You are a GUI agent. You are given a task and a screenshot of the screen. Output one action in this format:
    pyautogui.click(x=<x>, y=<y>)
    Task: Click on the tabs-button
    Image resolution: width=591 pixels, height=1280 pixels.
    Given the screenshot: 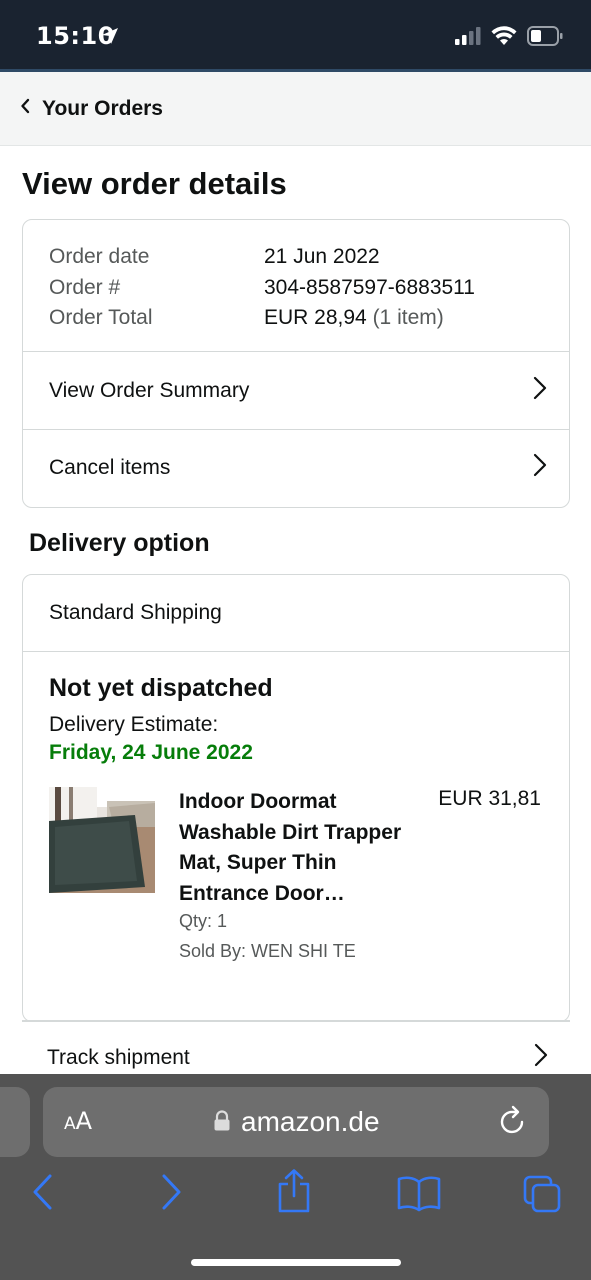 What is the action you would take?
    pyautogui.click(x=543, y=1196)
    